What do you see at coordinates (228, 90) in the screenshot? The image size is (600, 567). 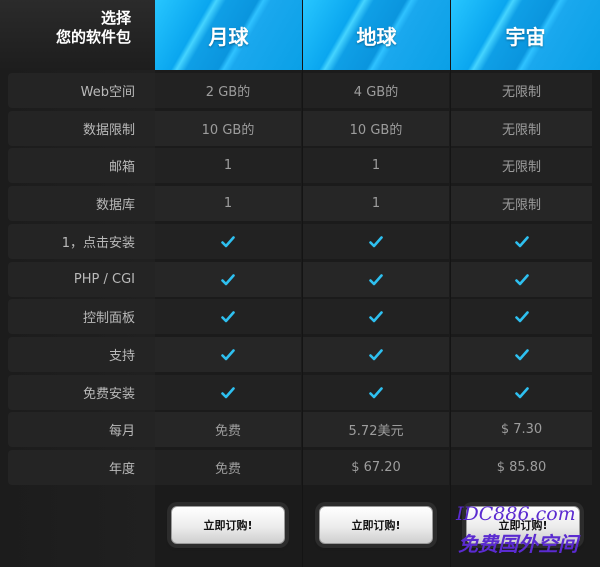 I see `feature-value: 2 GB的` at bounding box center [228, 90].